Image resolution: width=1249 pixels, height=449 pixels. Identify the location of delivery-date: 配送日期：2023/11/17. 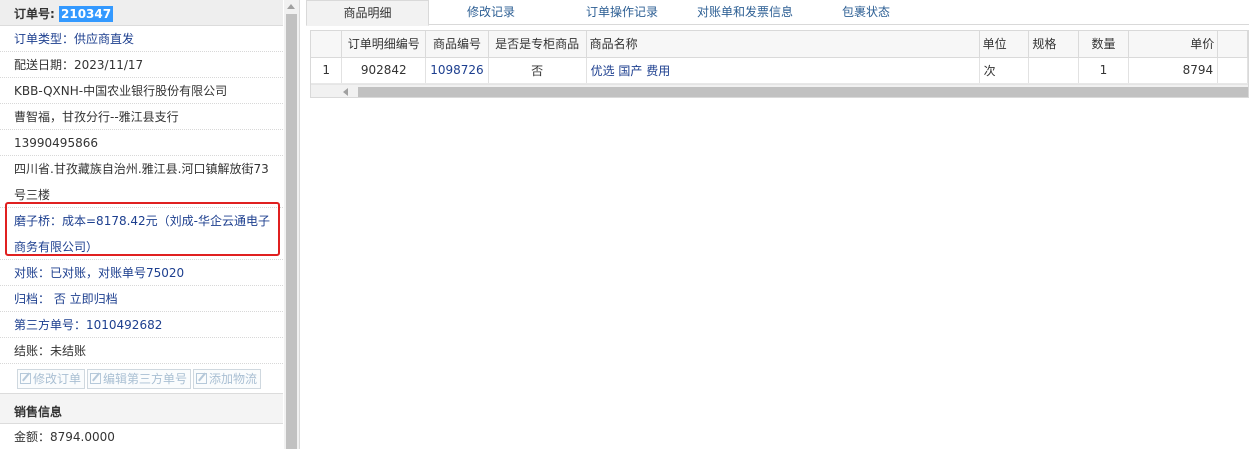
(141, 65).